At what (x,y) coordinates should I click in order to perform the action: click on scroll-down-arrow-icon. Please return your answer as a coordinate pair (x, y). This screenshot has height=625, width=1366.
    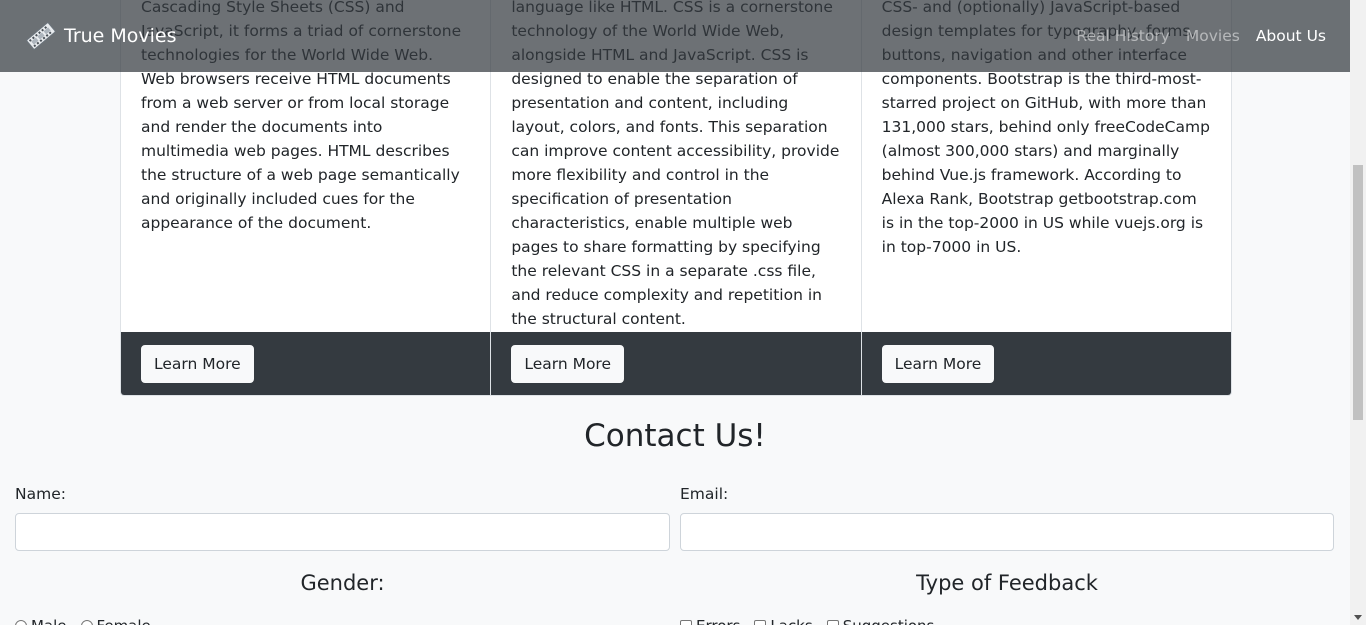
    Looking at the image, I should click on (1358, 617).